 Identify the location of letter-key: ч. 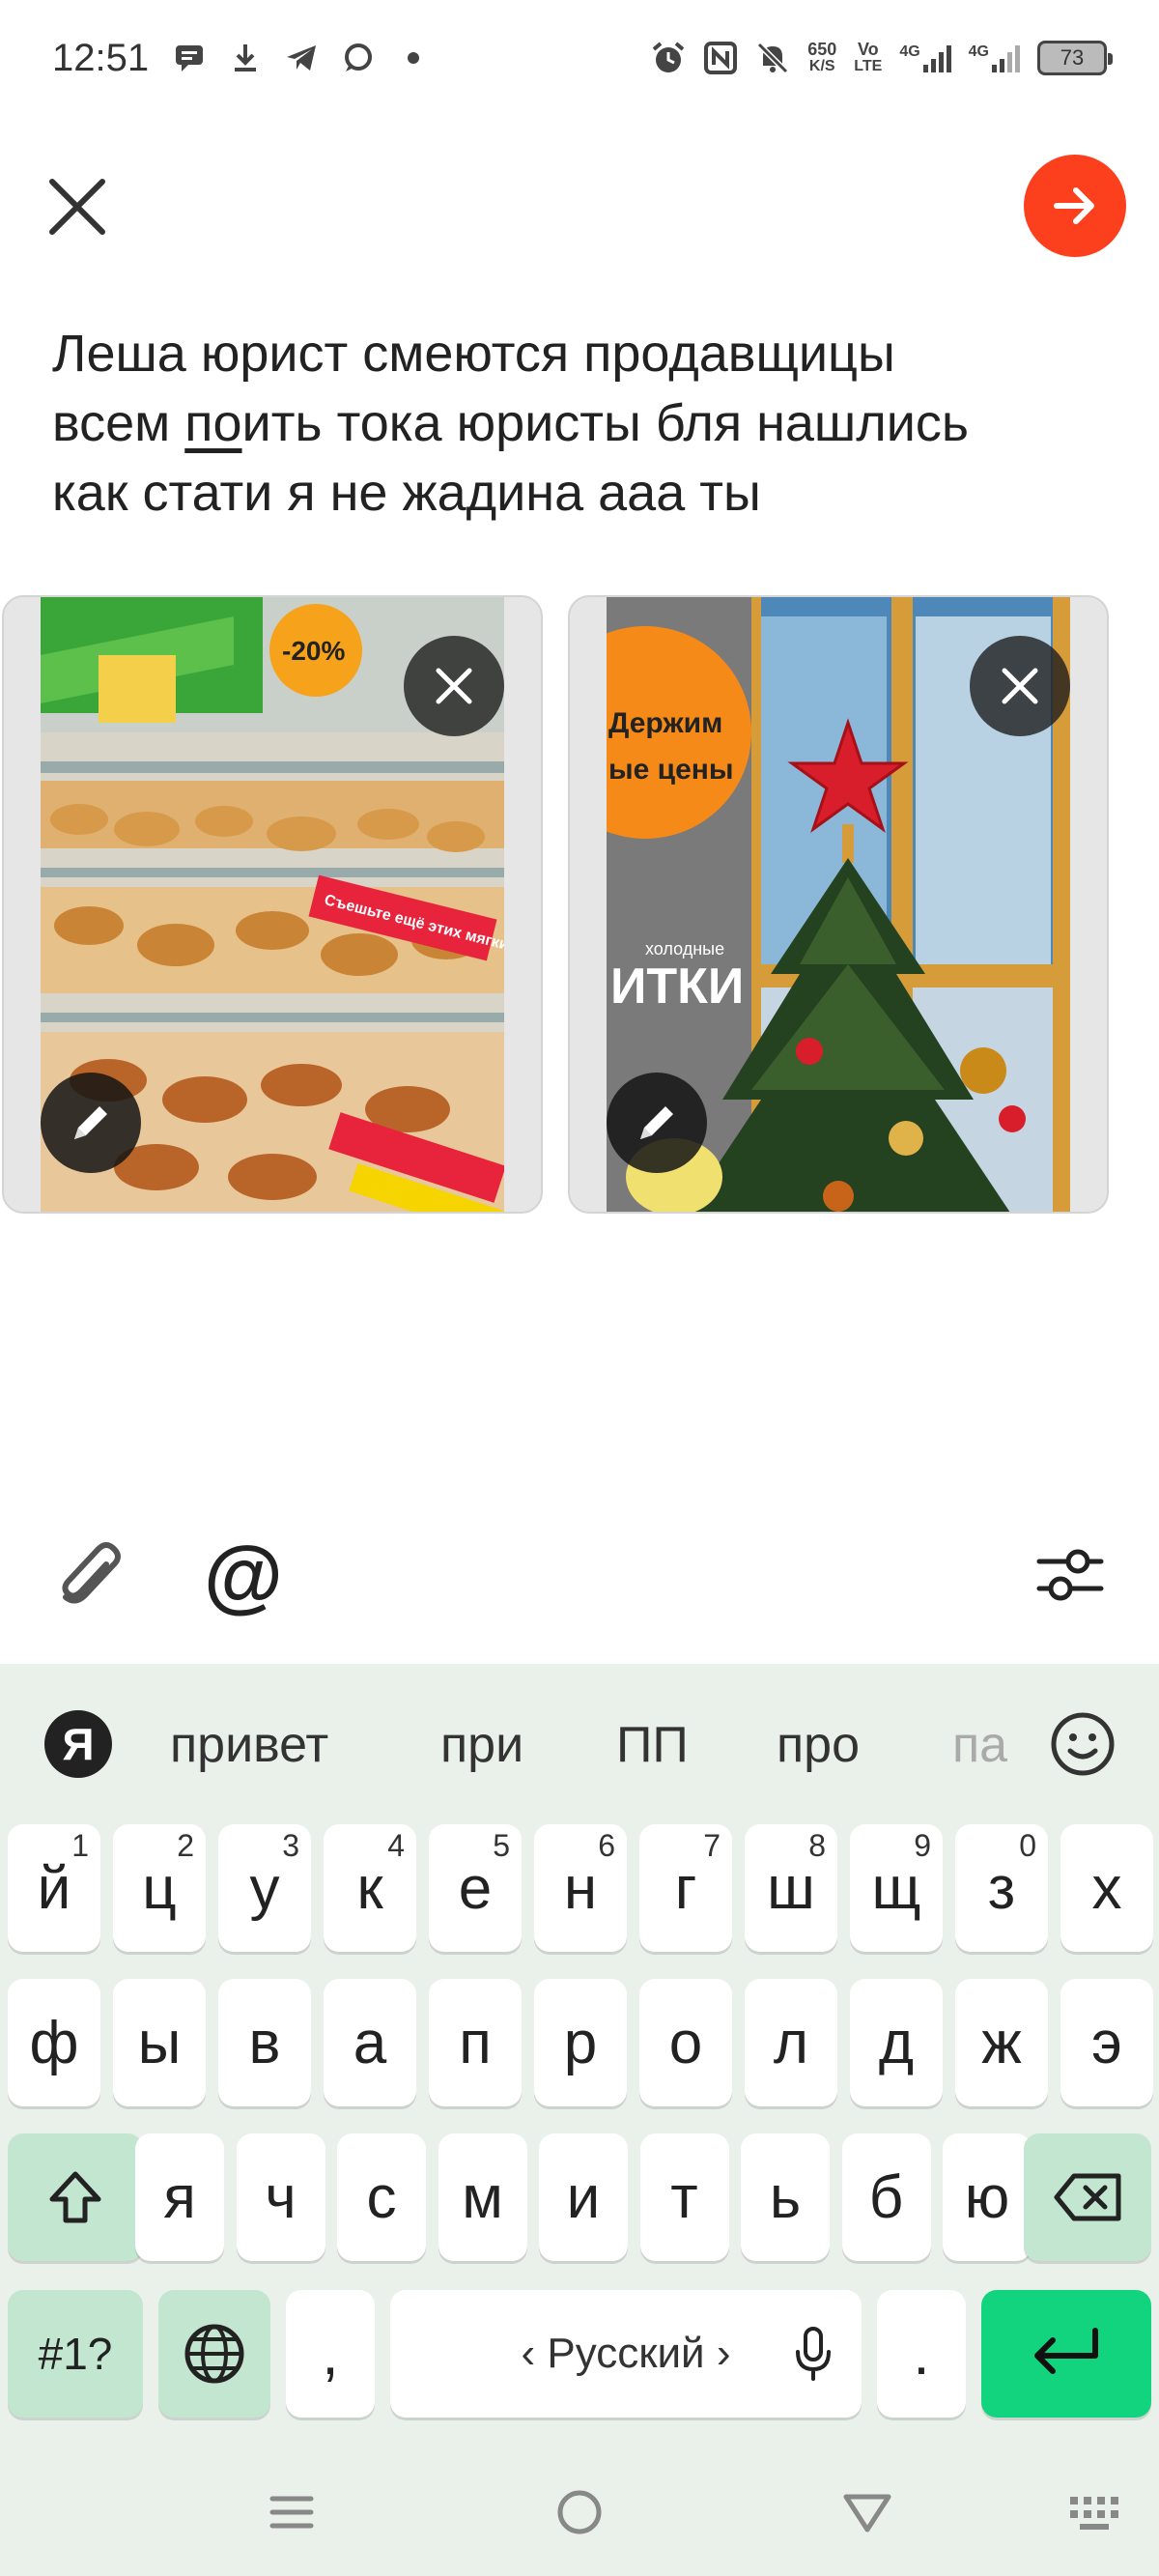
(281, 2197).